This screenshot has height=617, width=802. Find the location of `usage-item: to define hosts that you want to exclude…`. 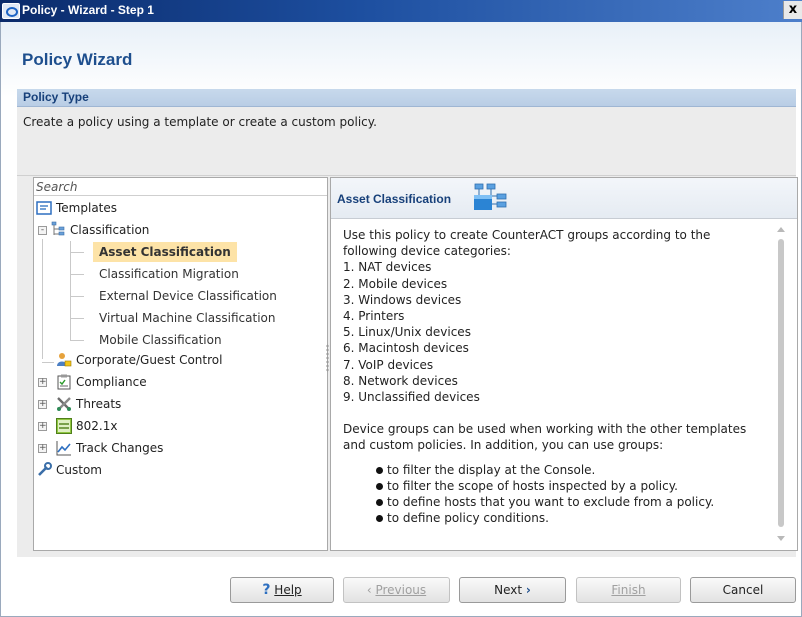

usage-item: to define hosts that you want to exclude… is located at coordinates (553, 502).